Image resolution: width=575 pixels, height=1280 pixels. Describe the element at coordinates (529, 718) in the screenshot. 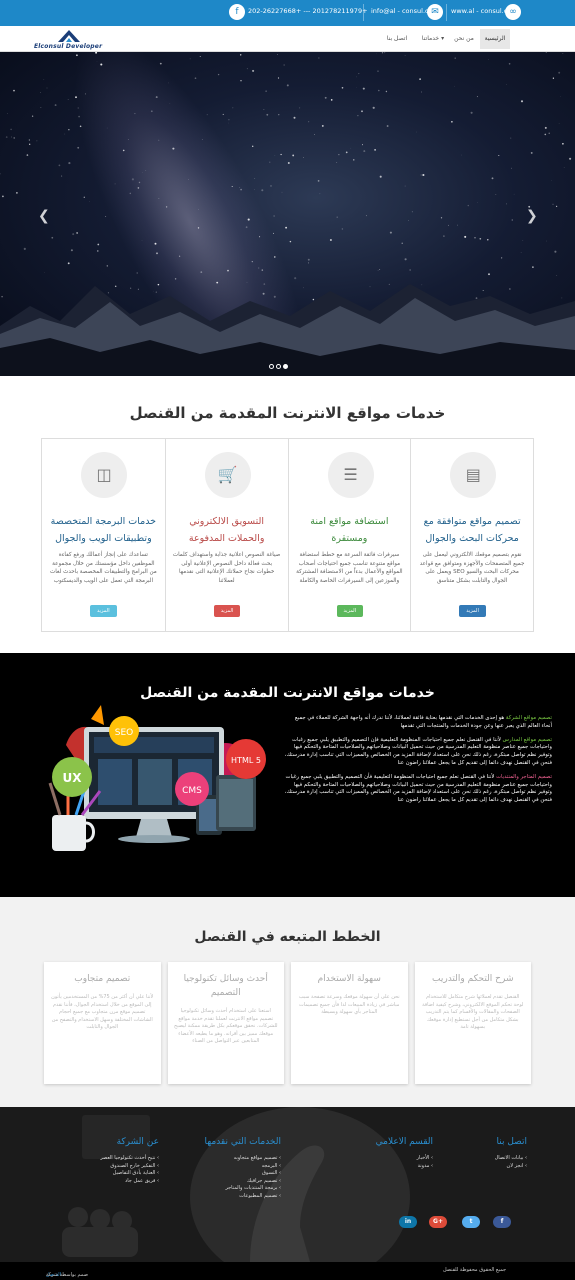

I see `showcase-link: تصميم مواقع الشركة` at that location.